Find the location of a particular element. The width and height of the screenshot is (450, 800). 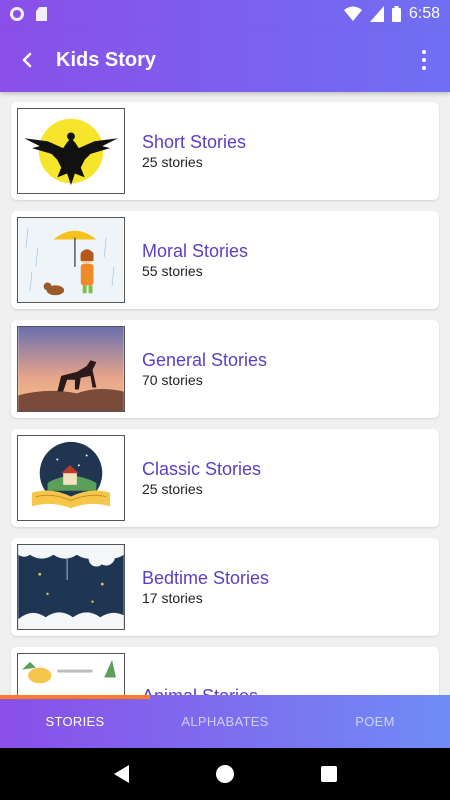

back-button is located at coordinates (28, 60).